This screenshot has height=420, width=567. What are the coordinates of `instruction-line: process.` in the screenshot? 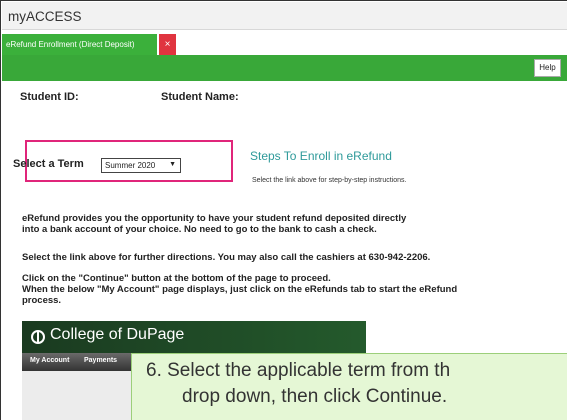 It's located at (42, 300).